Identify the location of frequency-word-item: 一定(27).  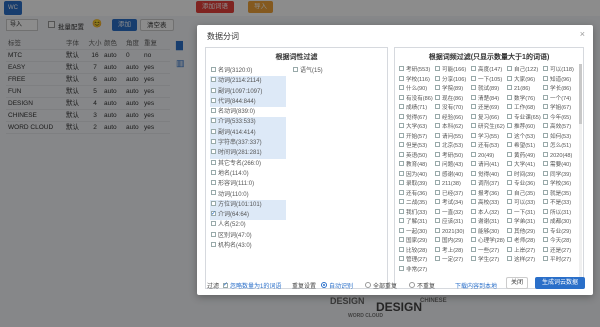
(453, 261).